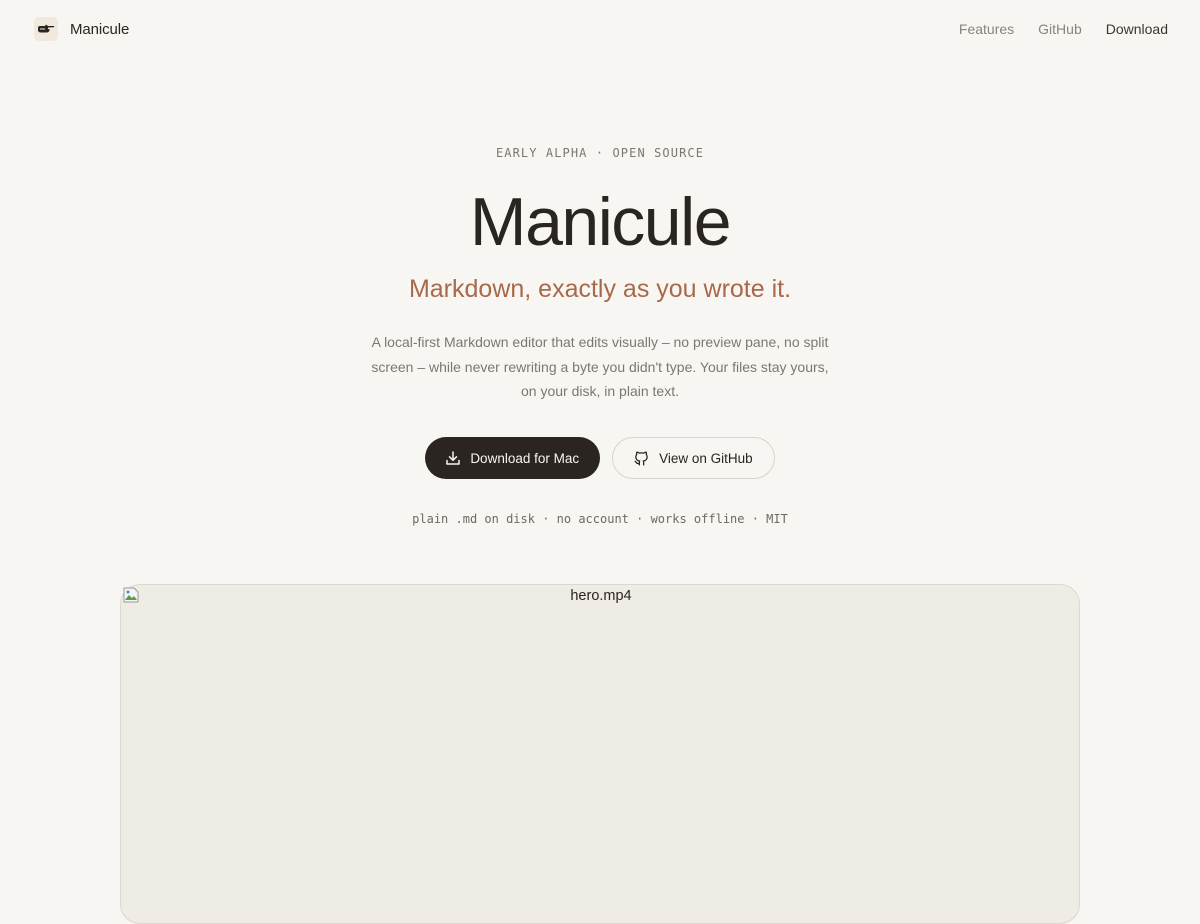 This screenshot has height=924, width=1200. I want to click on hero-tagline: Markdown, exactly as you wrote it., so click(600, 289).